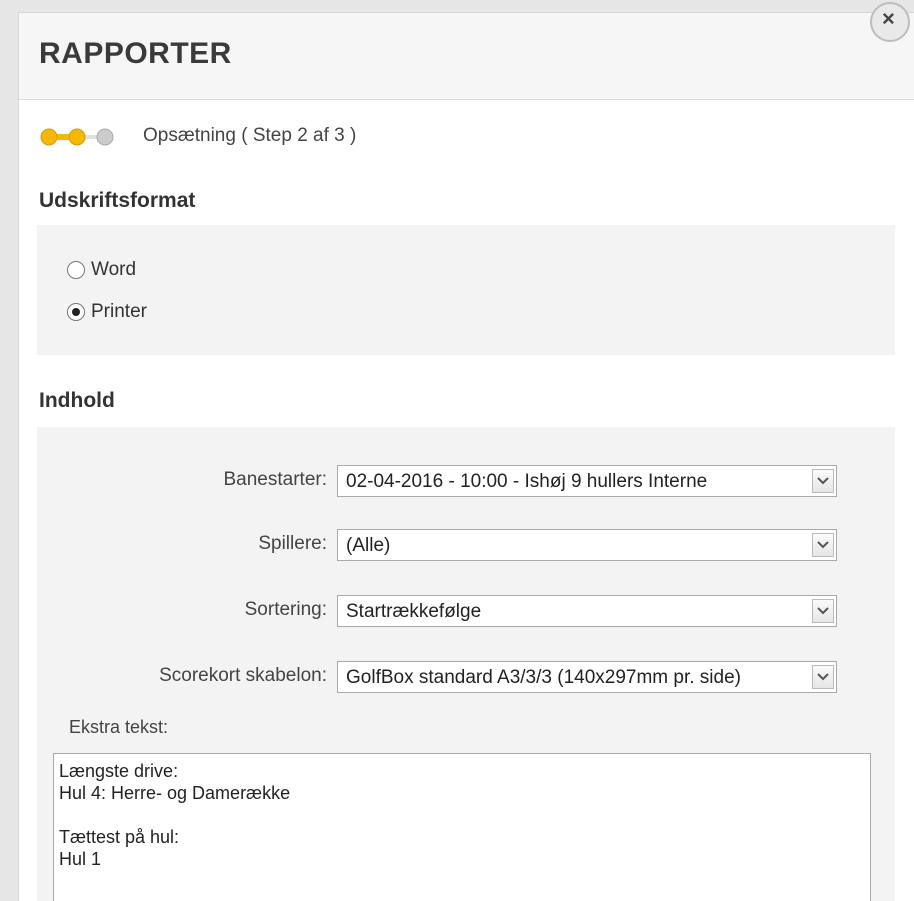 This screenshot has width=914, height=901. Describe the element at coordinates (292, 543) in the screenshot. I see `spillere-label: Spillere:` at that location.